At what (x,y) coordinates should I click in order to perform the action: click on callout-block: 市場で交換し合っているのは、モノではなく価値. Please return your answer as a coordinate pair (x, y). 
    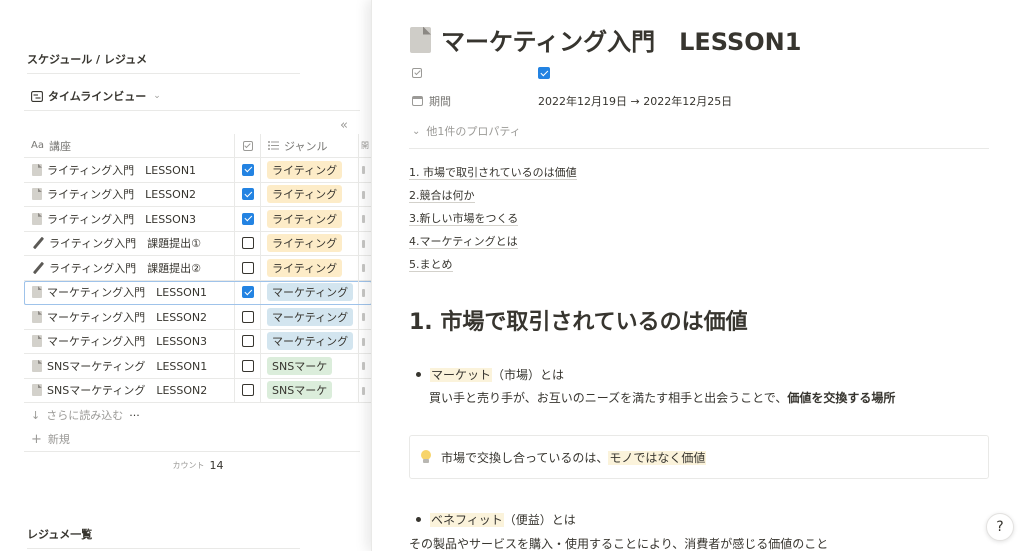
    Looking at the image, I should click on (699, 457).